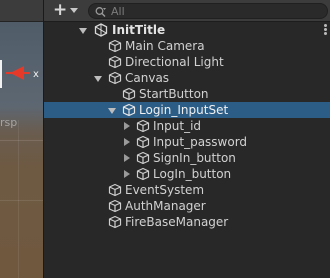  I want to click on hierarchy-item: Canvas, so click(187, 78).